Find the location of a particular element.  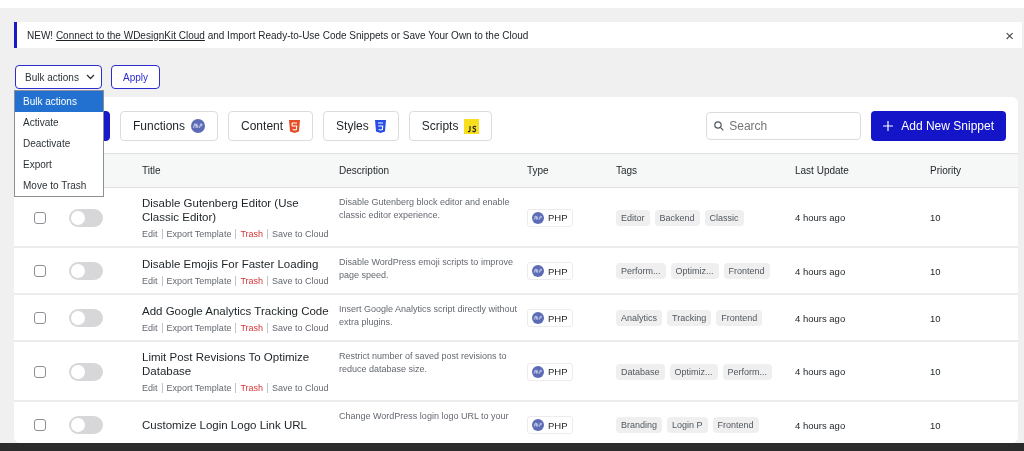

tag-chip: Analytics is located at coordinates (639, 318).